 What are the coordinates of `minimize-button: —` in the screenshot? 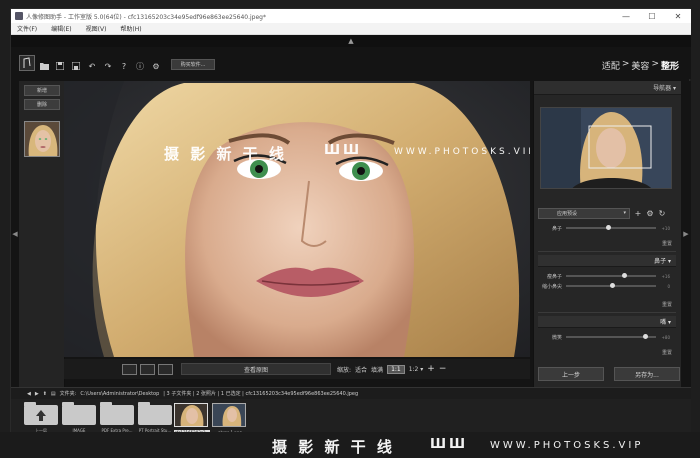 It's located at (626, 16).